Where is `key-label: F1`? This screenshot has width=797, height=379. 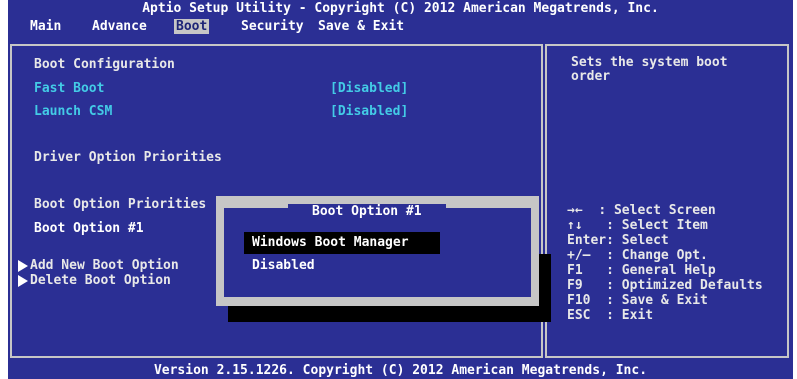
key-label: F1 is located at coordinates (575, 270).